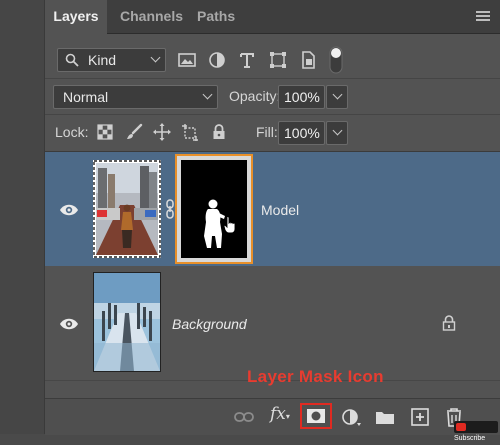  Describe the element at coordinates (351, 417) in the screenshot. I see `adjustment-layer-icon` at that location.